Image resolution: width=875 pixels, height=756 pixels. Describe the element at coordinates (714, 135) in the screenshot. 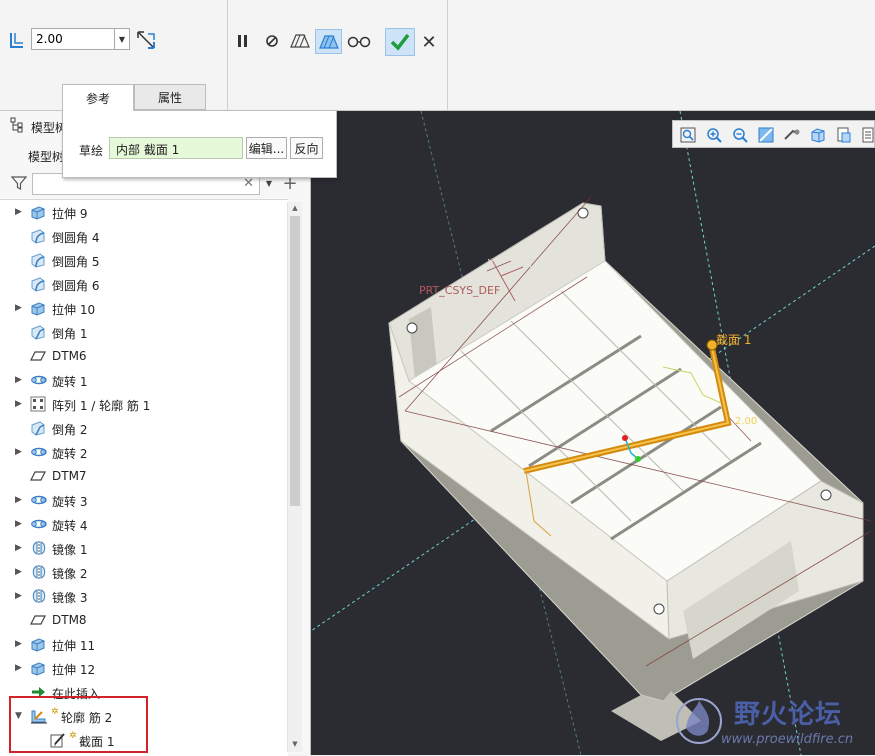

I see `zoom-in-icon` at that location.